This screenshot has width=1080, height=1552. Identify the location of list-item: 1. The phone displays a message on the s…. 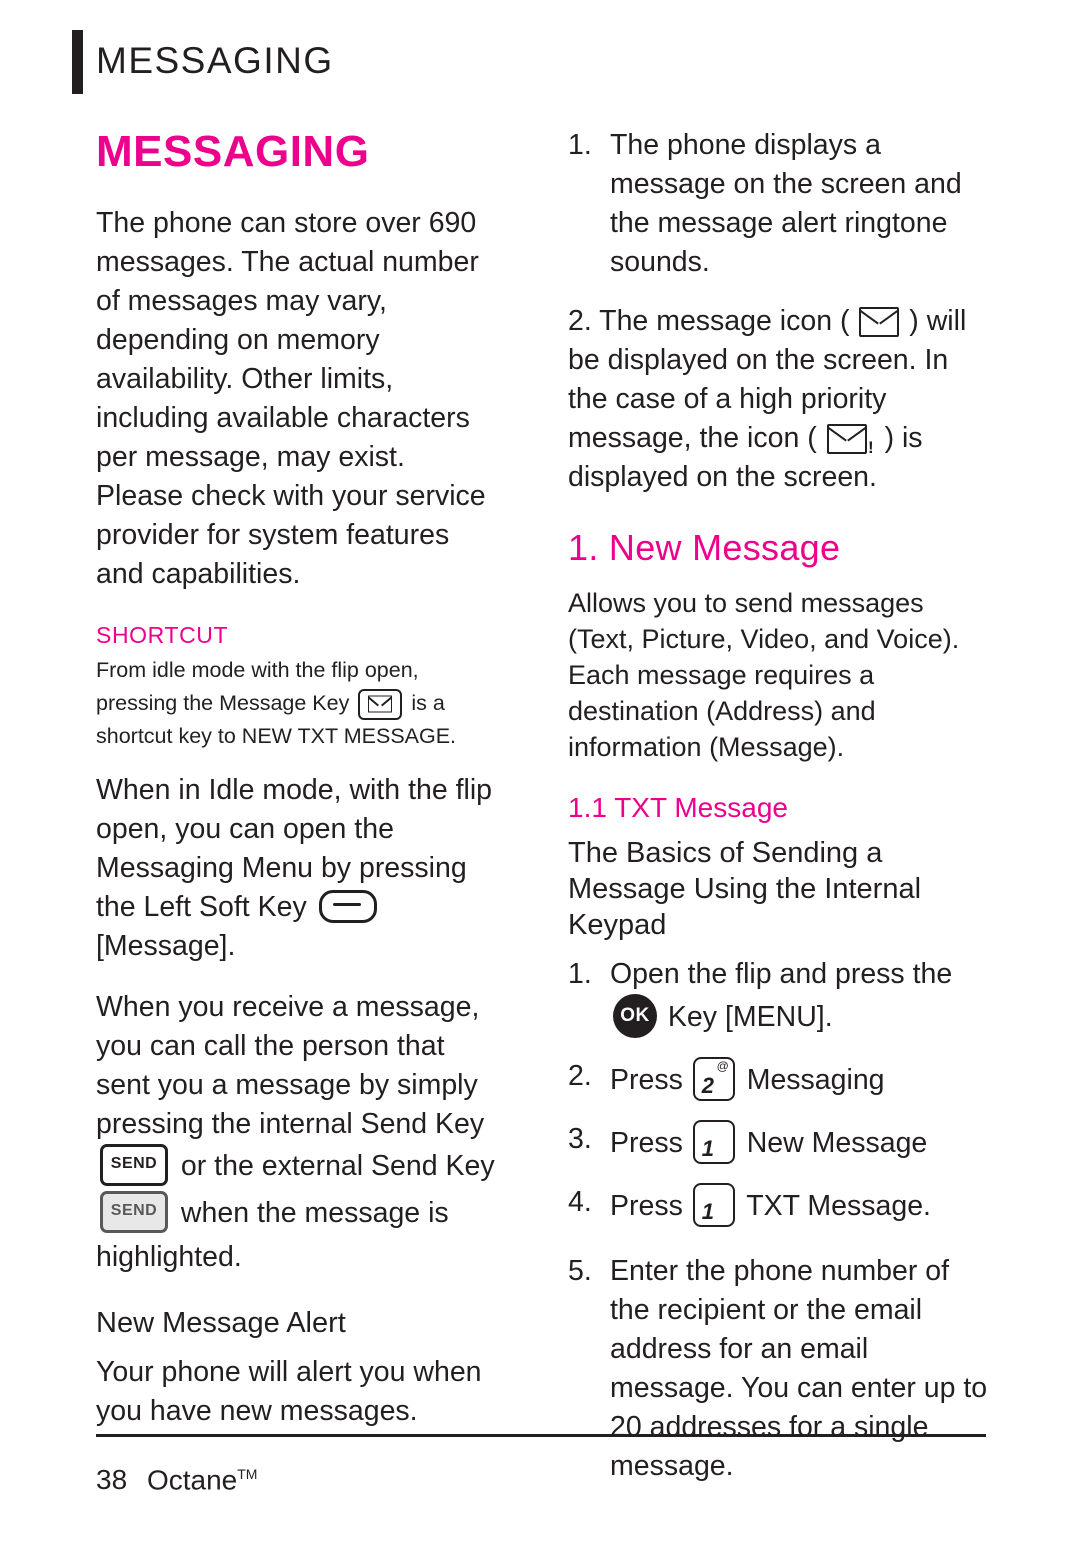
(778, 204).